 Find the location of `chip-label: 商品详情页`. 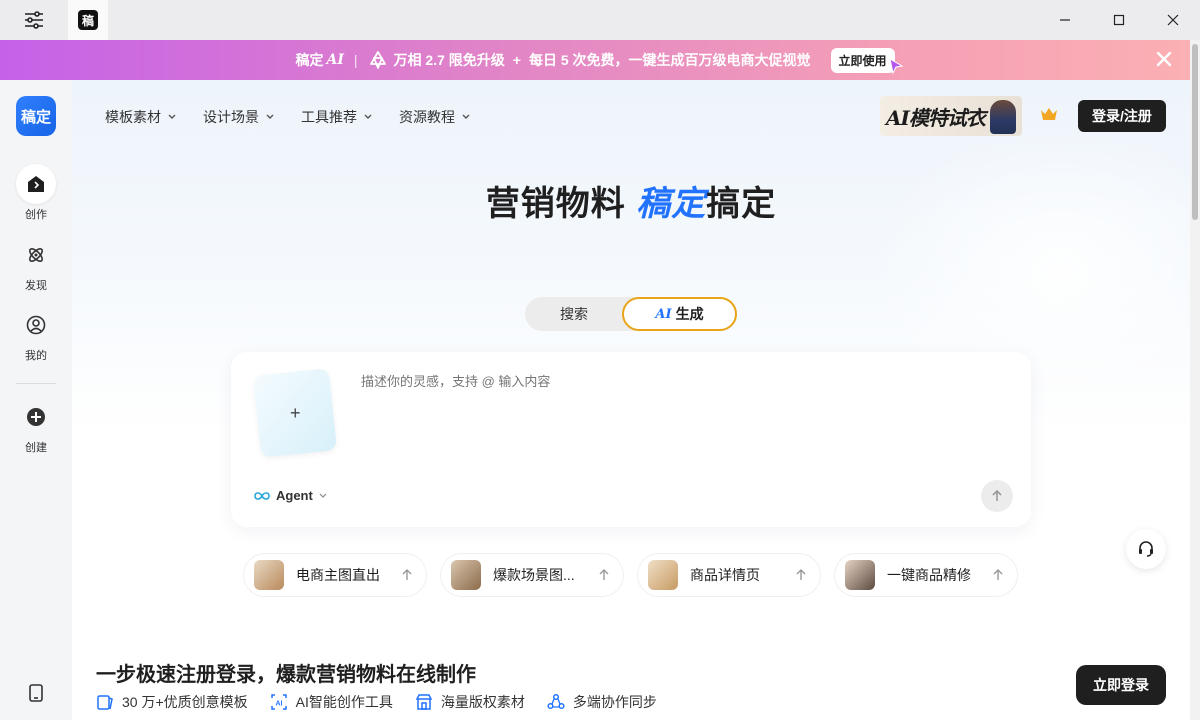

chip-label: 商品详情页 is located at coordinates (725, 575).